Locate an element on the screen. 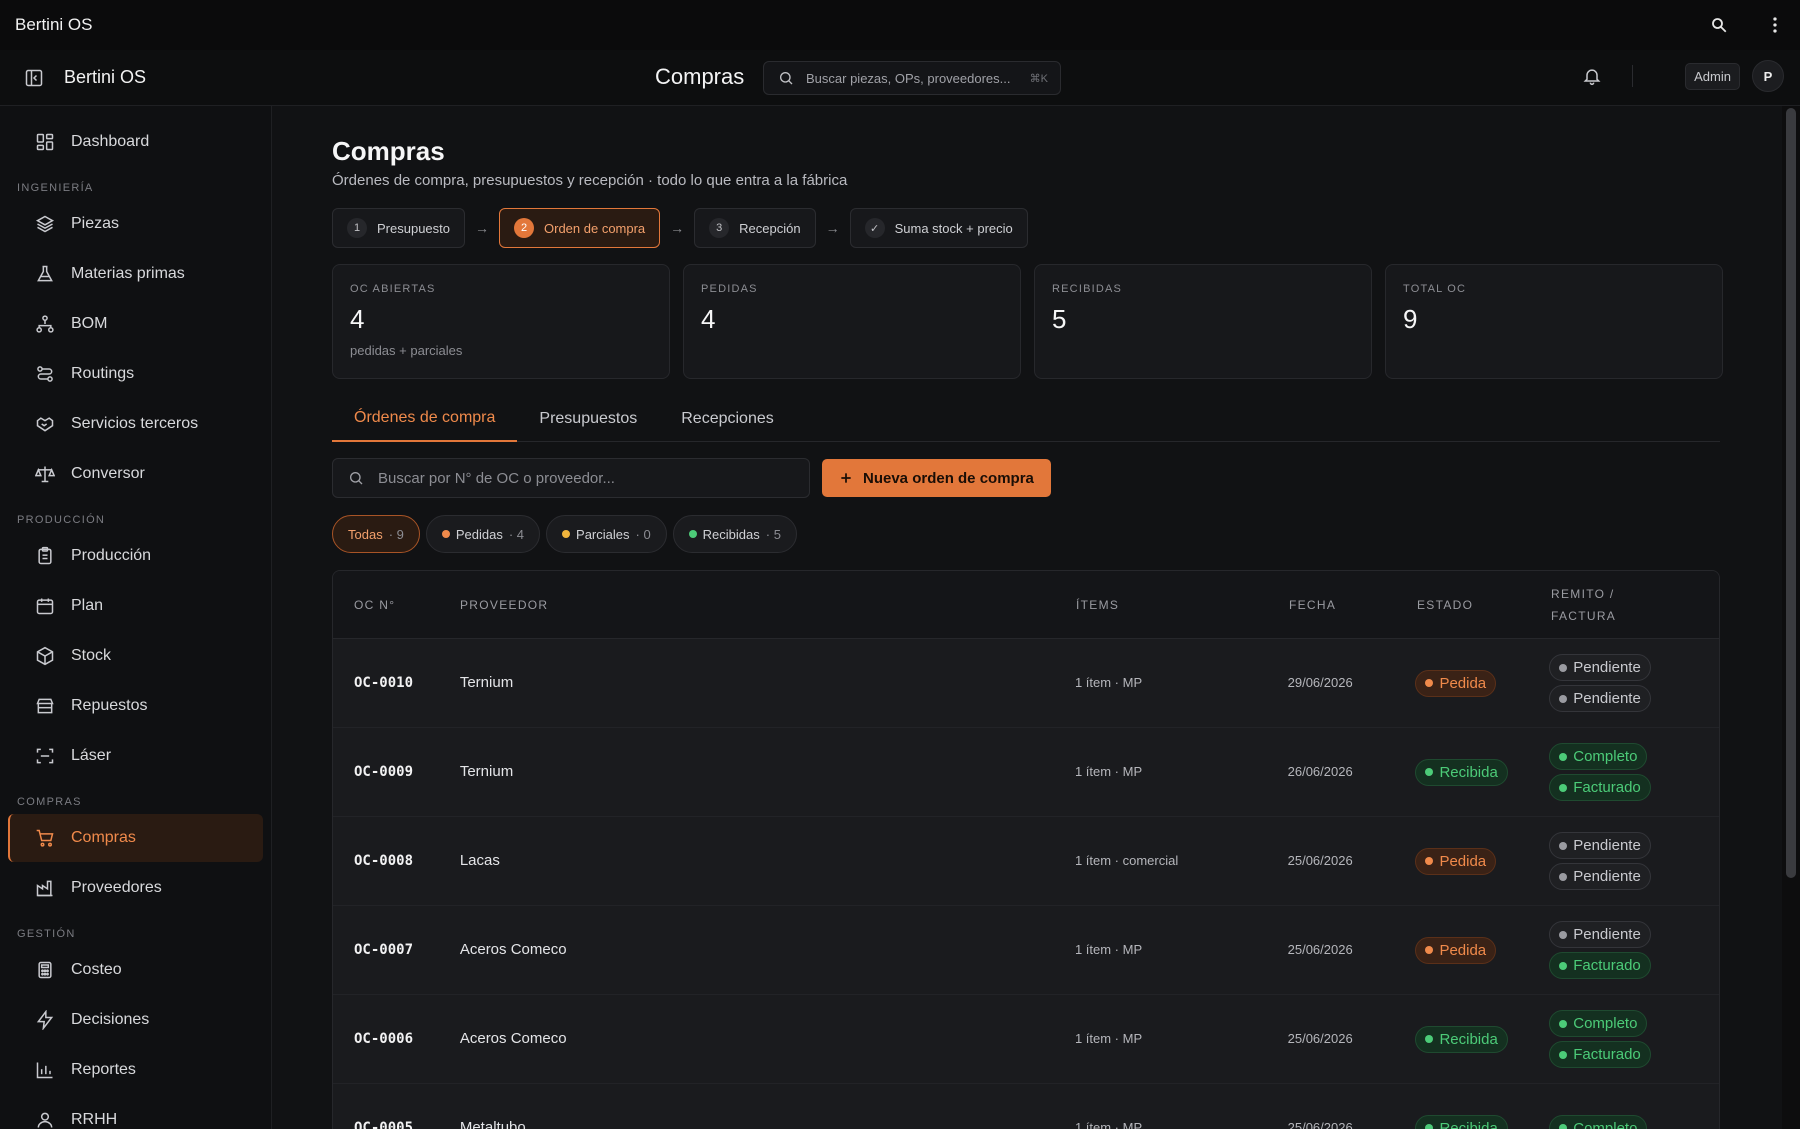 The width and height of the screenshot is (1800, 1129). sidebar-item-materias-primas: Materias primas is located at coordinates (135, 274).